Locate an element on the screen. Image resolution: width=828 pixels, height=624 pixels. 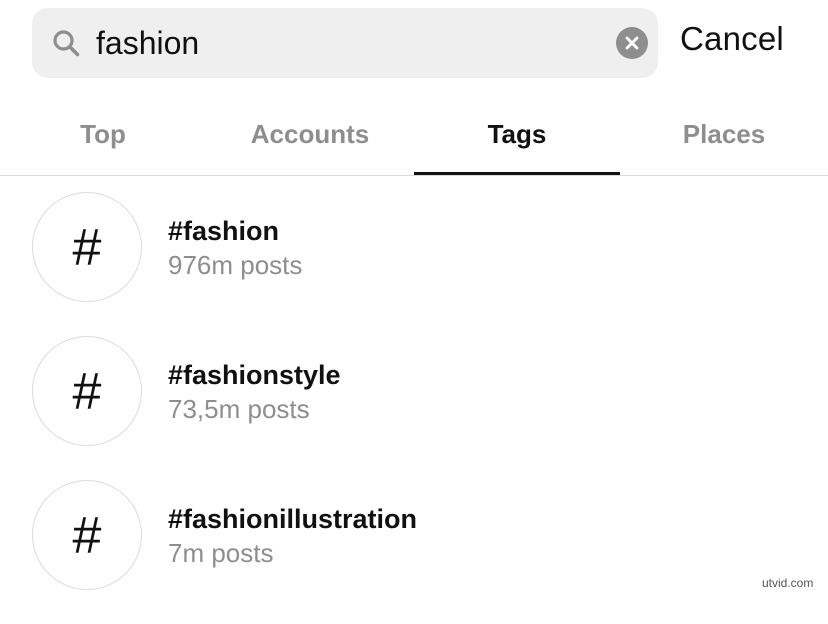
search-field is located at coordinates (345, 43).